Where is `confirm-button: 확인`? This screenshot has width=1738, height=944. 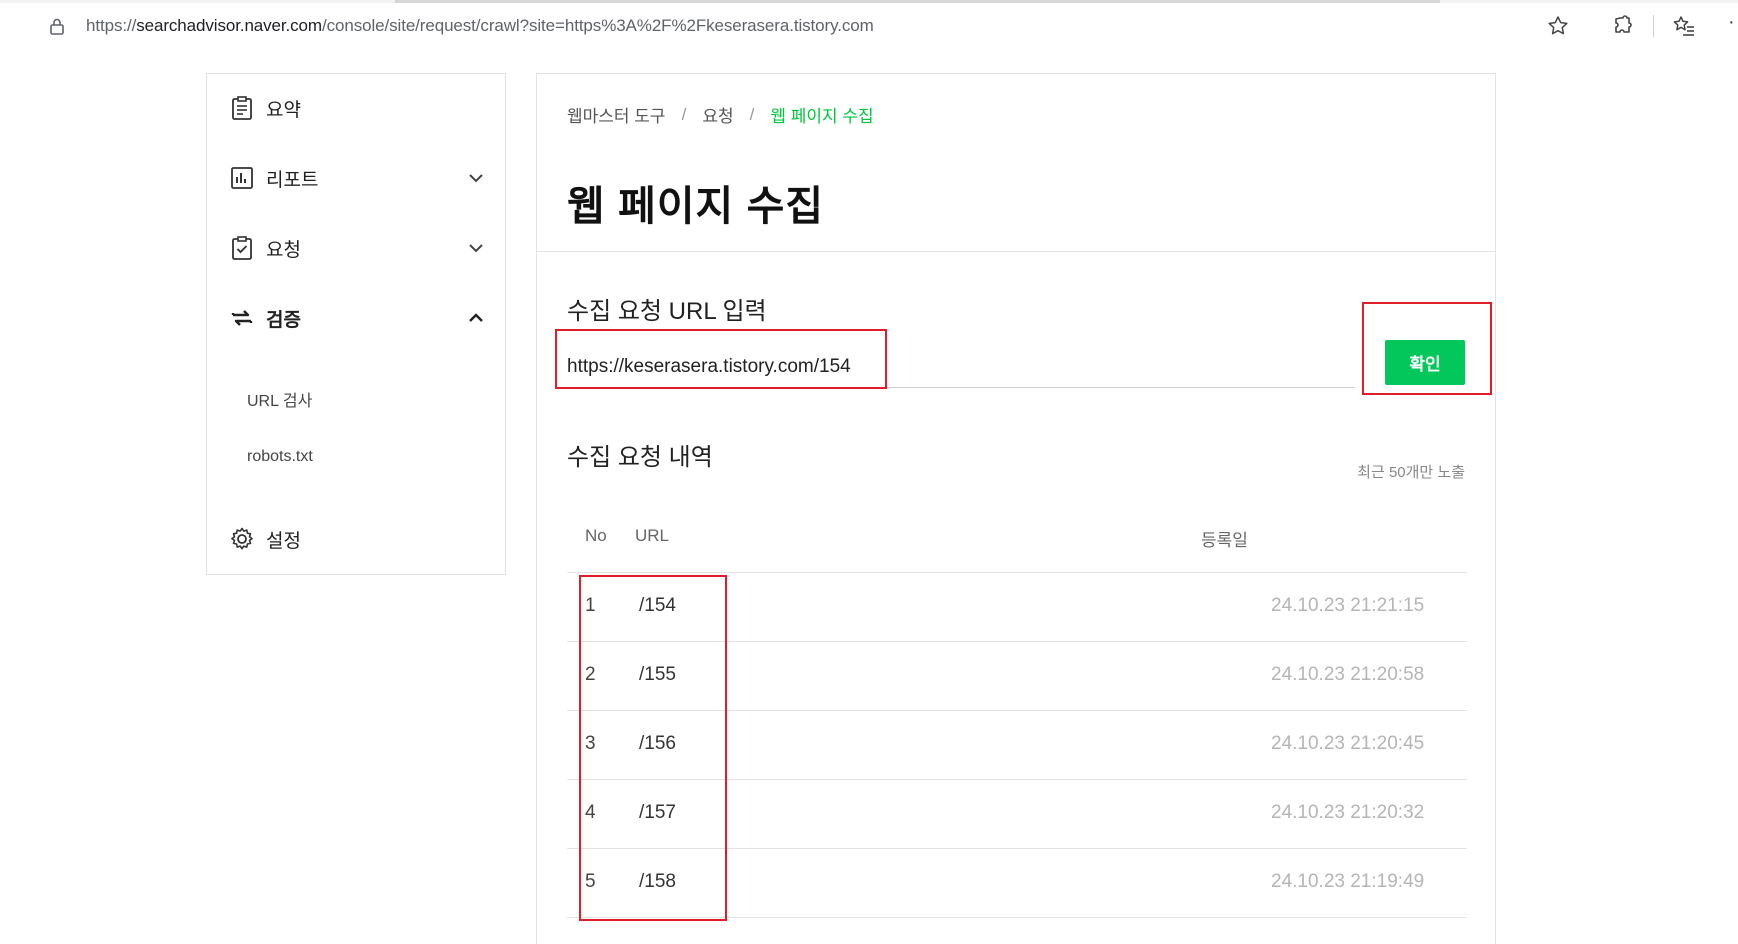
confirm-button: 확인 is located at coordinates (1425, 362).